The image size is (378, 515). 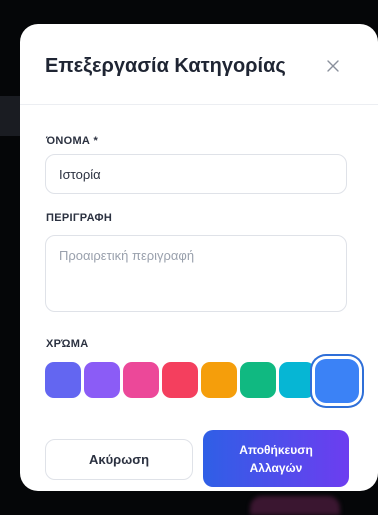 I want to click on name-input, so click(x=196, y=174).